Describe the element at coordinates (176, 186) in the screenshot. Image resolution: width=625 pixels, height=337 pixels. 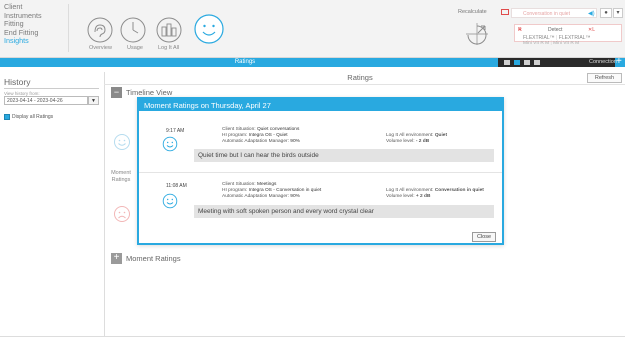
I see `entry-time: 11:08 AM` at that location.